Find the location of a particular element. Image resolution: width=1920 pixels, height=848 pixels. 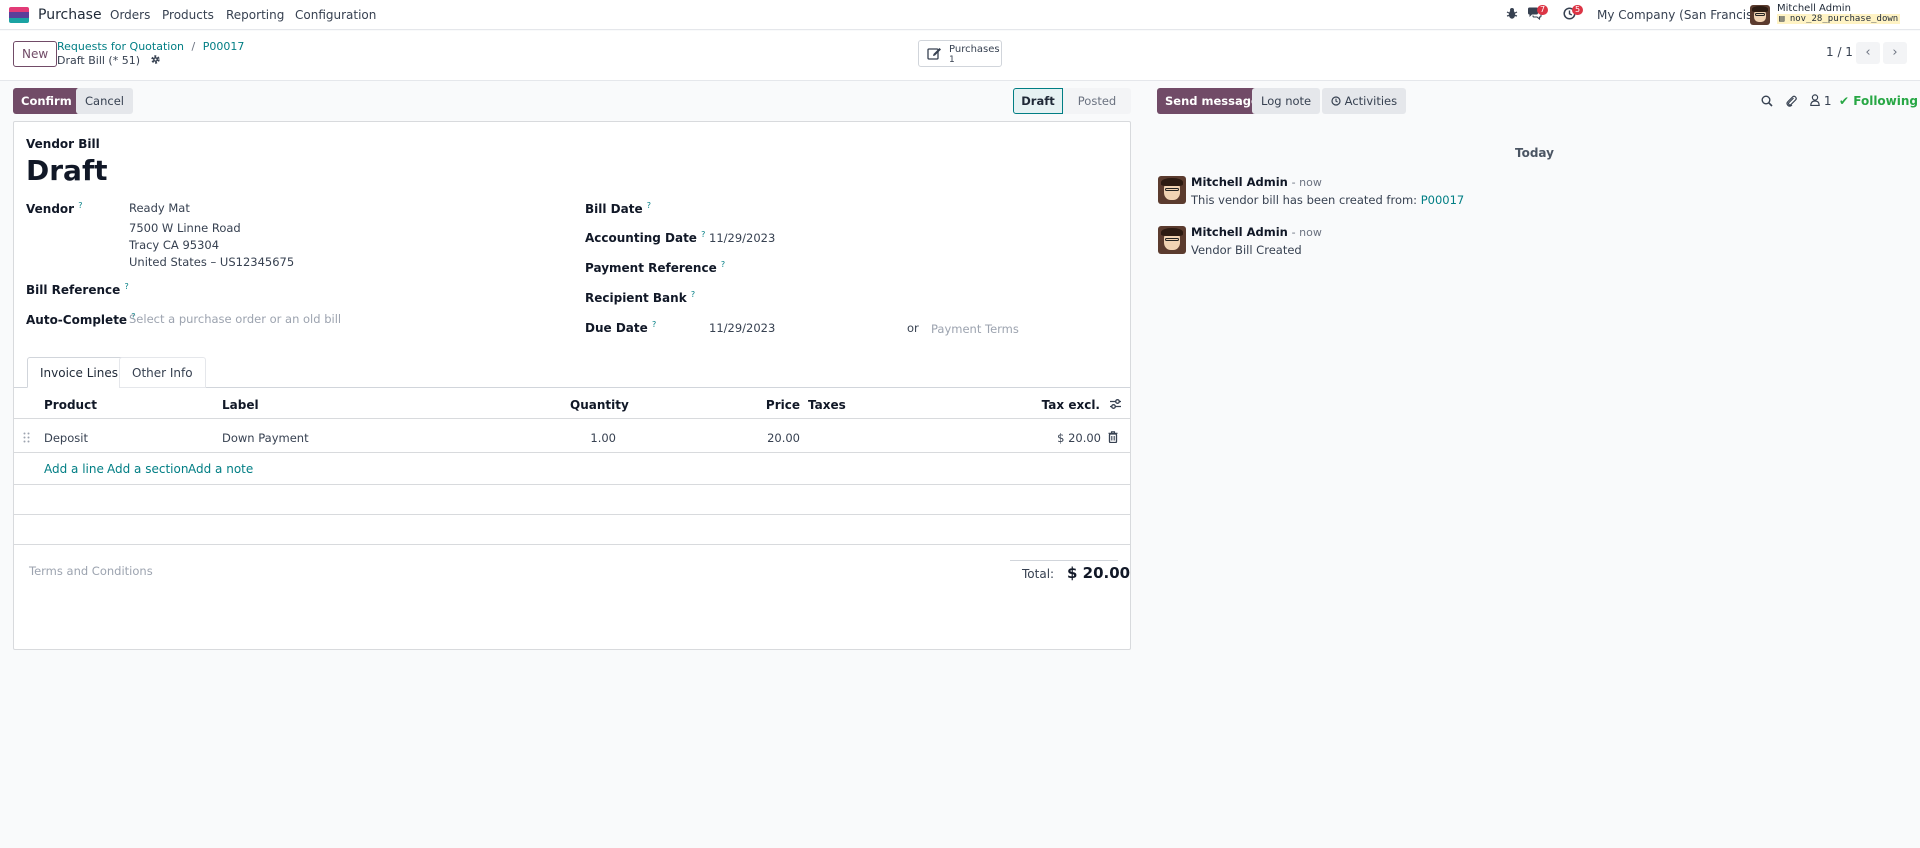

followers-button: 1 is located at coordinates (1820, 101).